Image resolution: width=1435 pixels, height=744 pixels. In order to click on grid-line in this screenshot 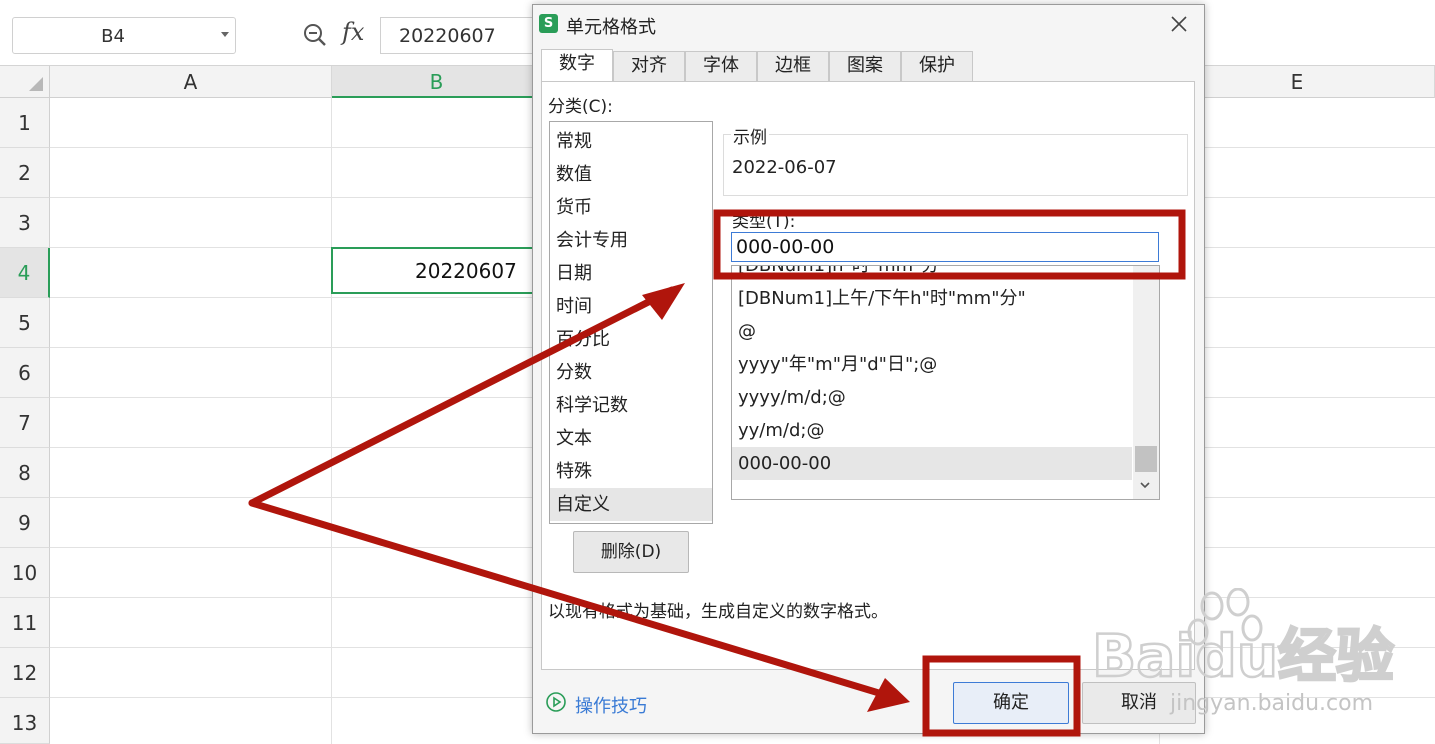, I will do `click(331, 421)`.